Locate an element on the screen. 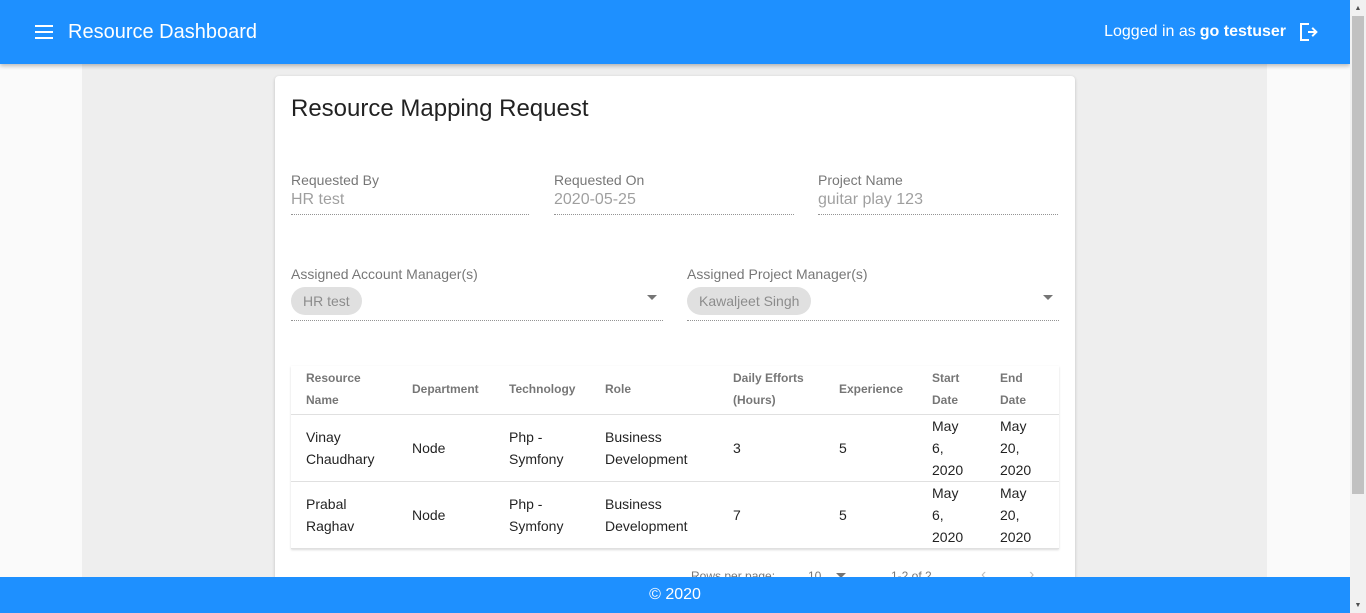  col-header-daily-efforts: Daily Efforts (Hours) is located at coordinates (771, 390).